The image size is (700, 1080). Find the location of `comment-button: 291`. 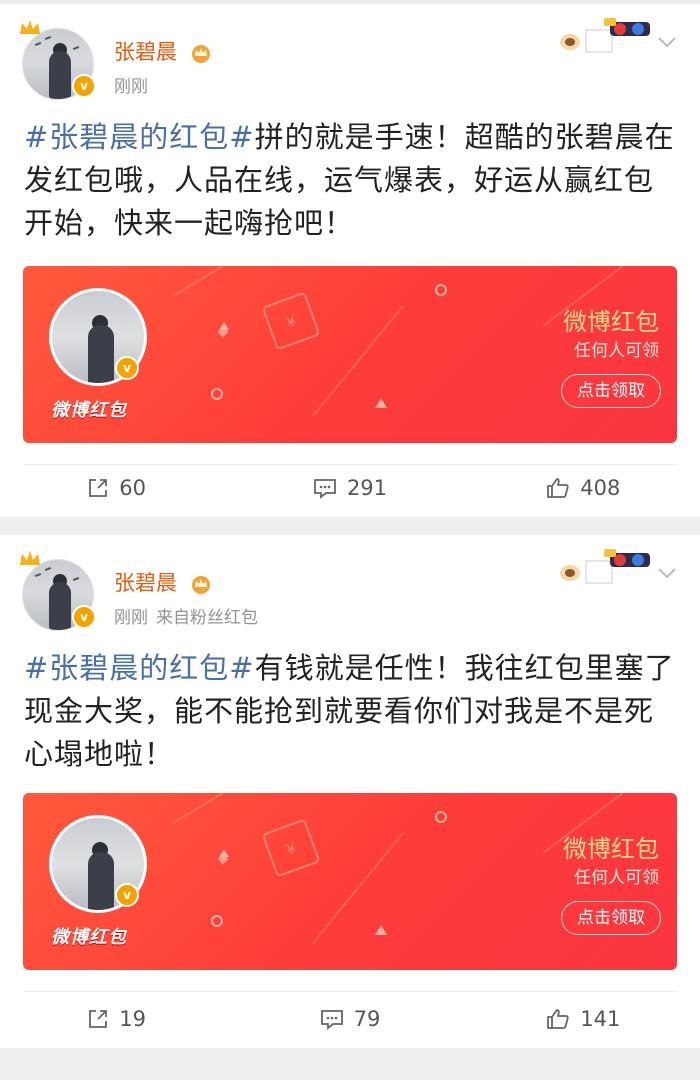

comment-button: 291 is located at coordinates (349, 488).